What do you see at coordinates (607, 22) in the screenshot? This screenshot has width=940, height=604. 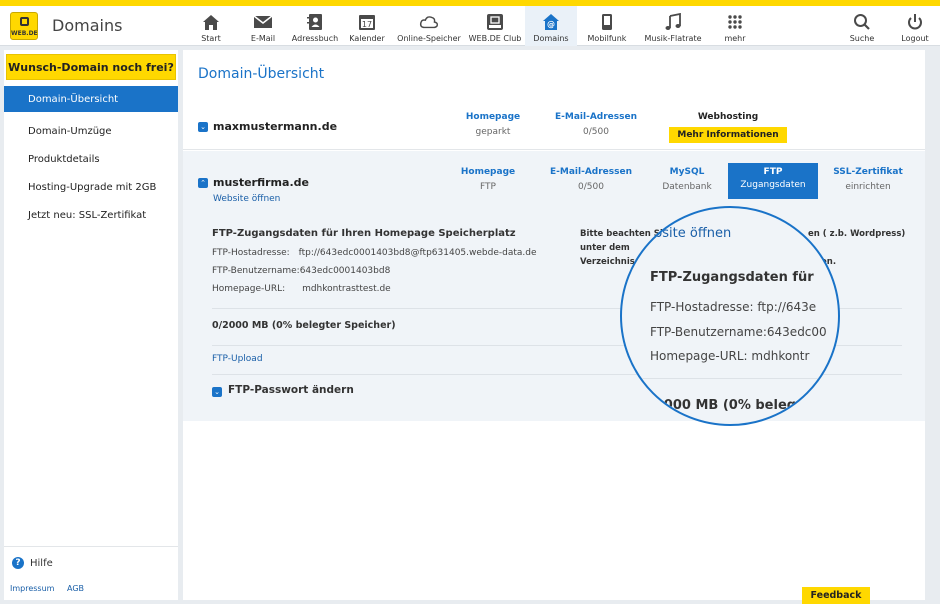 I see `mobile-icon` at bounding box center [607, 22].